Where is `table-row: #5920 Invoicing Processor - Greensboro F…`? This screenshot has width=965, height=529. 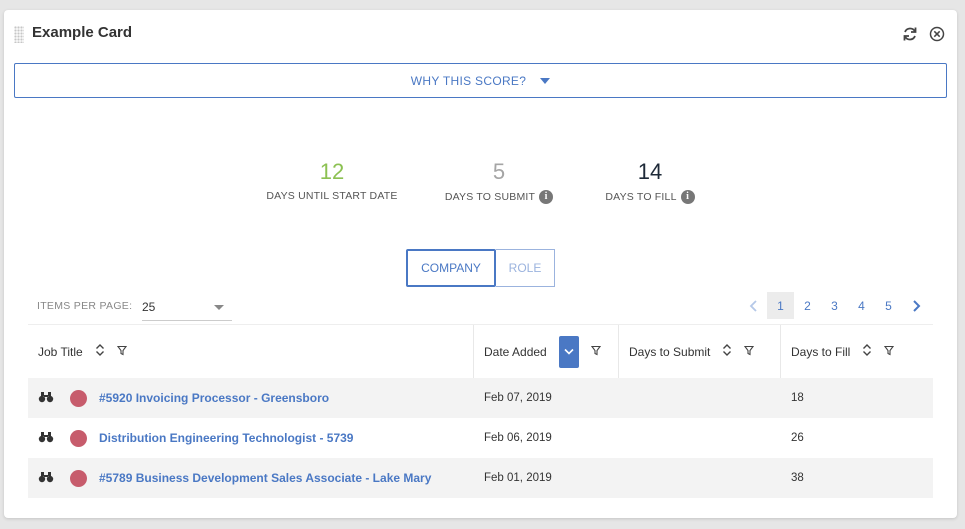
table-row: #5920 Invoicing Processor - Greensboro F… is located at coordinates (480, 398).